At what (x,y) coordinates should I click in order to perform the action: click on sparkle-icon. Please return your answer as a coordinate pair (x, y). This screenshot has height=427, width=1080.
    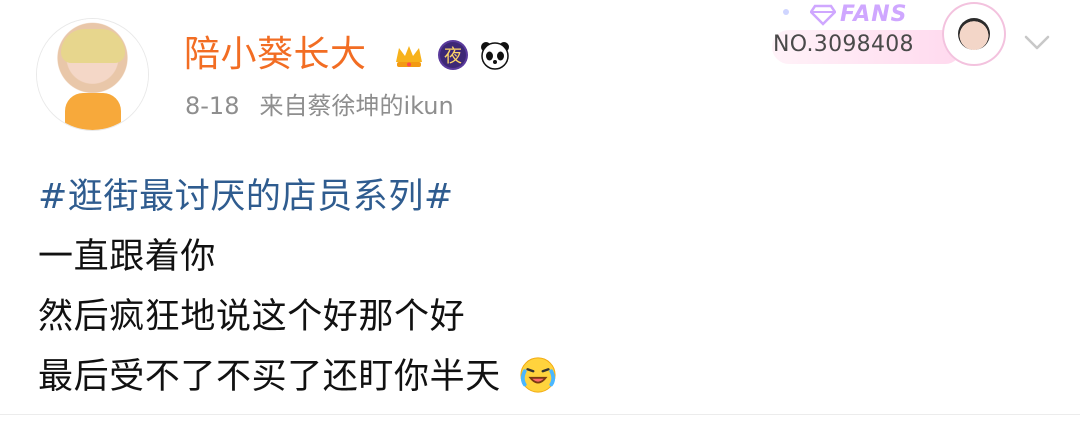
    Looking at the image, I should click on (786, 12).